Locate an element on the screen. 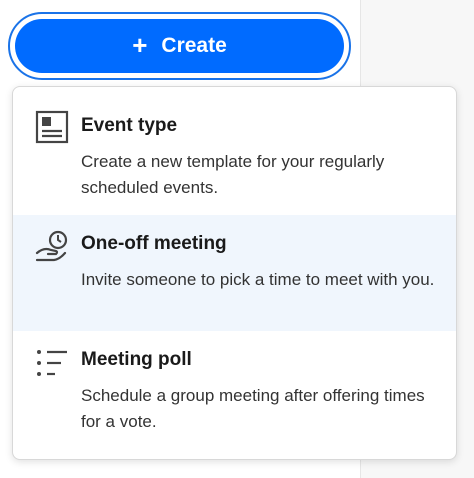 The width and height of the screenshot is (474, 478). hand-clock-icon is located at coordinates (52, 247).